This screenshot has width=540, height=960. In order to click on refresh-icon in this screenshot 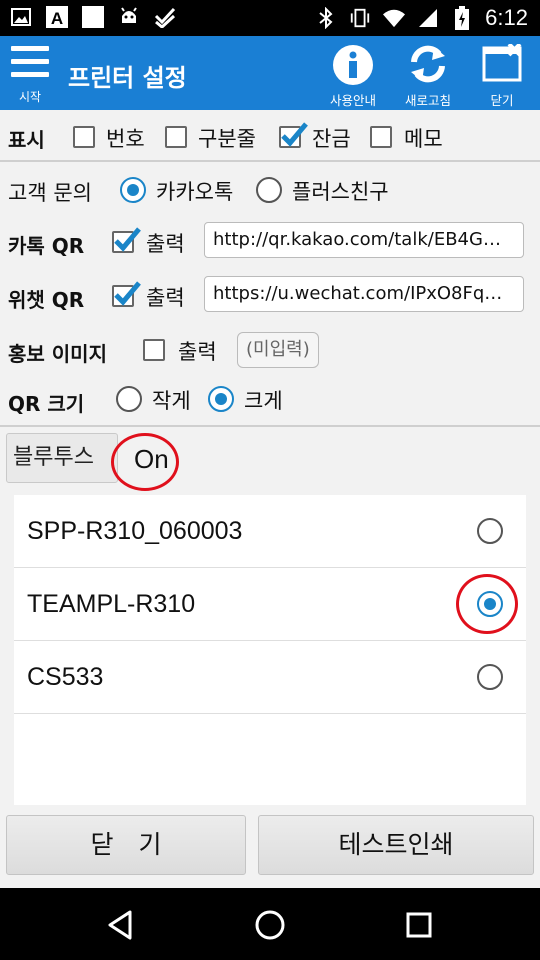, I will do `click(428, 64)`.